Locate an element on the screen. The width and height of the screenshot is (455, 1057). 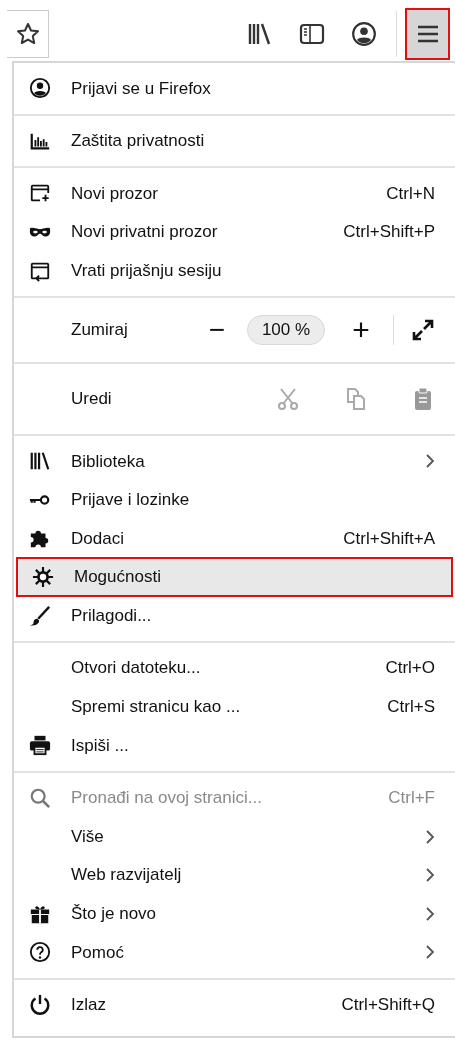
menu-item: Spremi stranicu kao ... Ctrl+S is located at coordinates (234, 707).